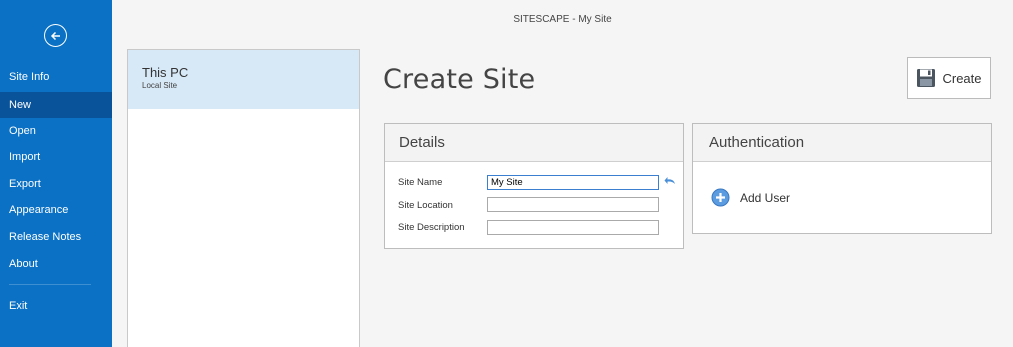 The height and width of the screenshot is (347, 1013). I want to click on nav-item-release-notes: Release Notes, so click(56, 237).